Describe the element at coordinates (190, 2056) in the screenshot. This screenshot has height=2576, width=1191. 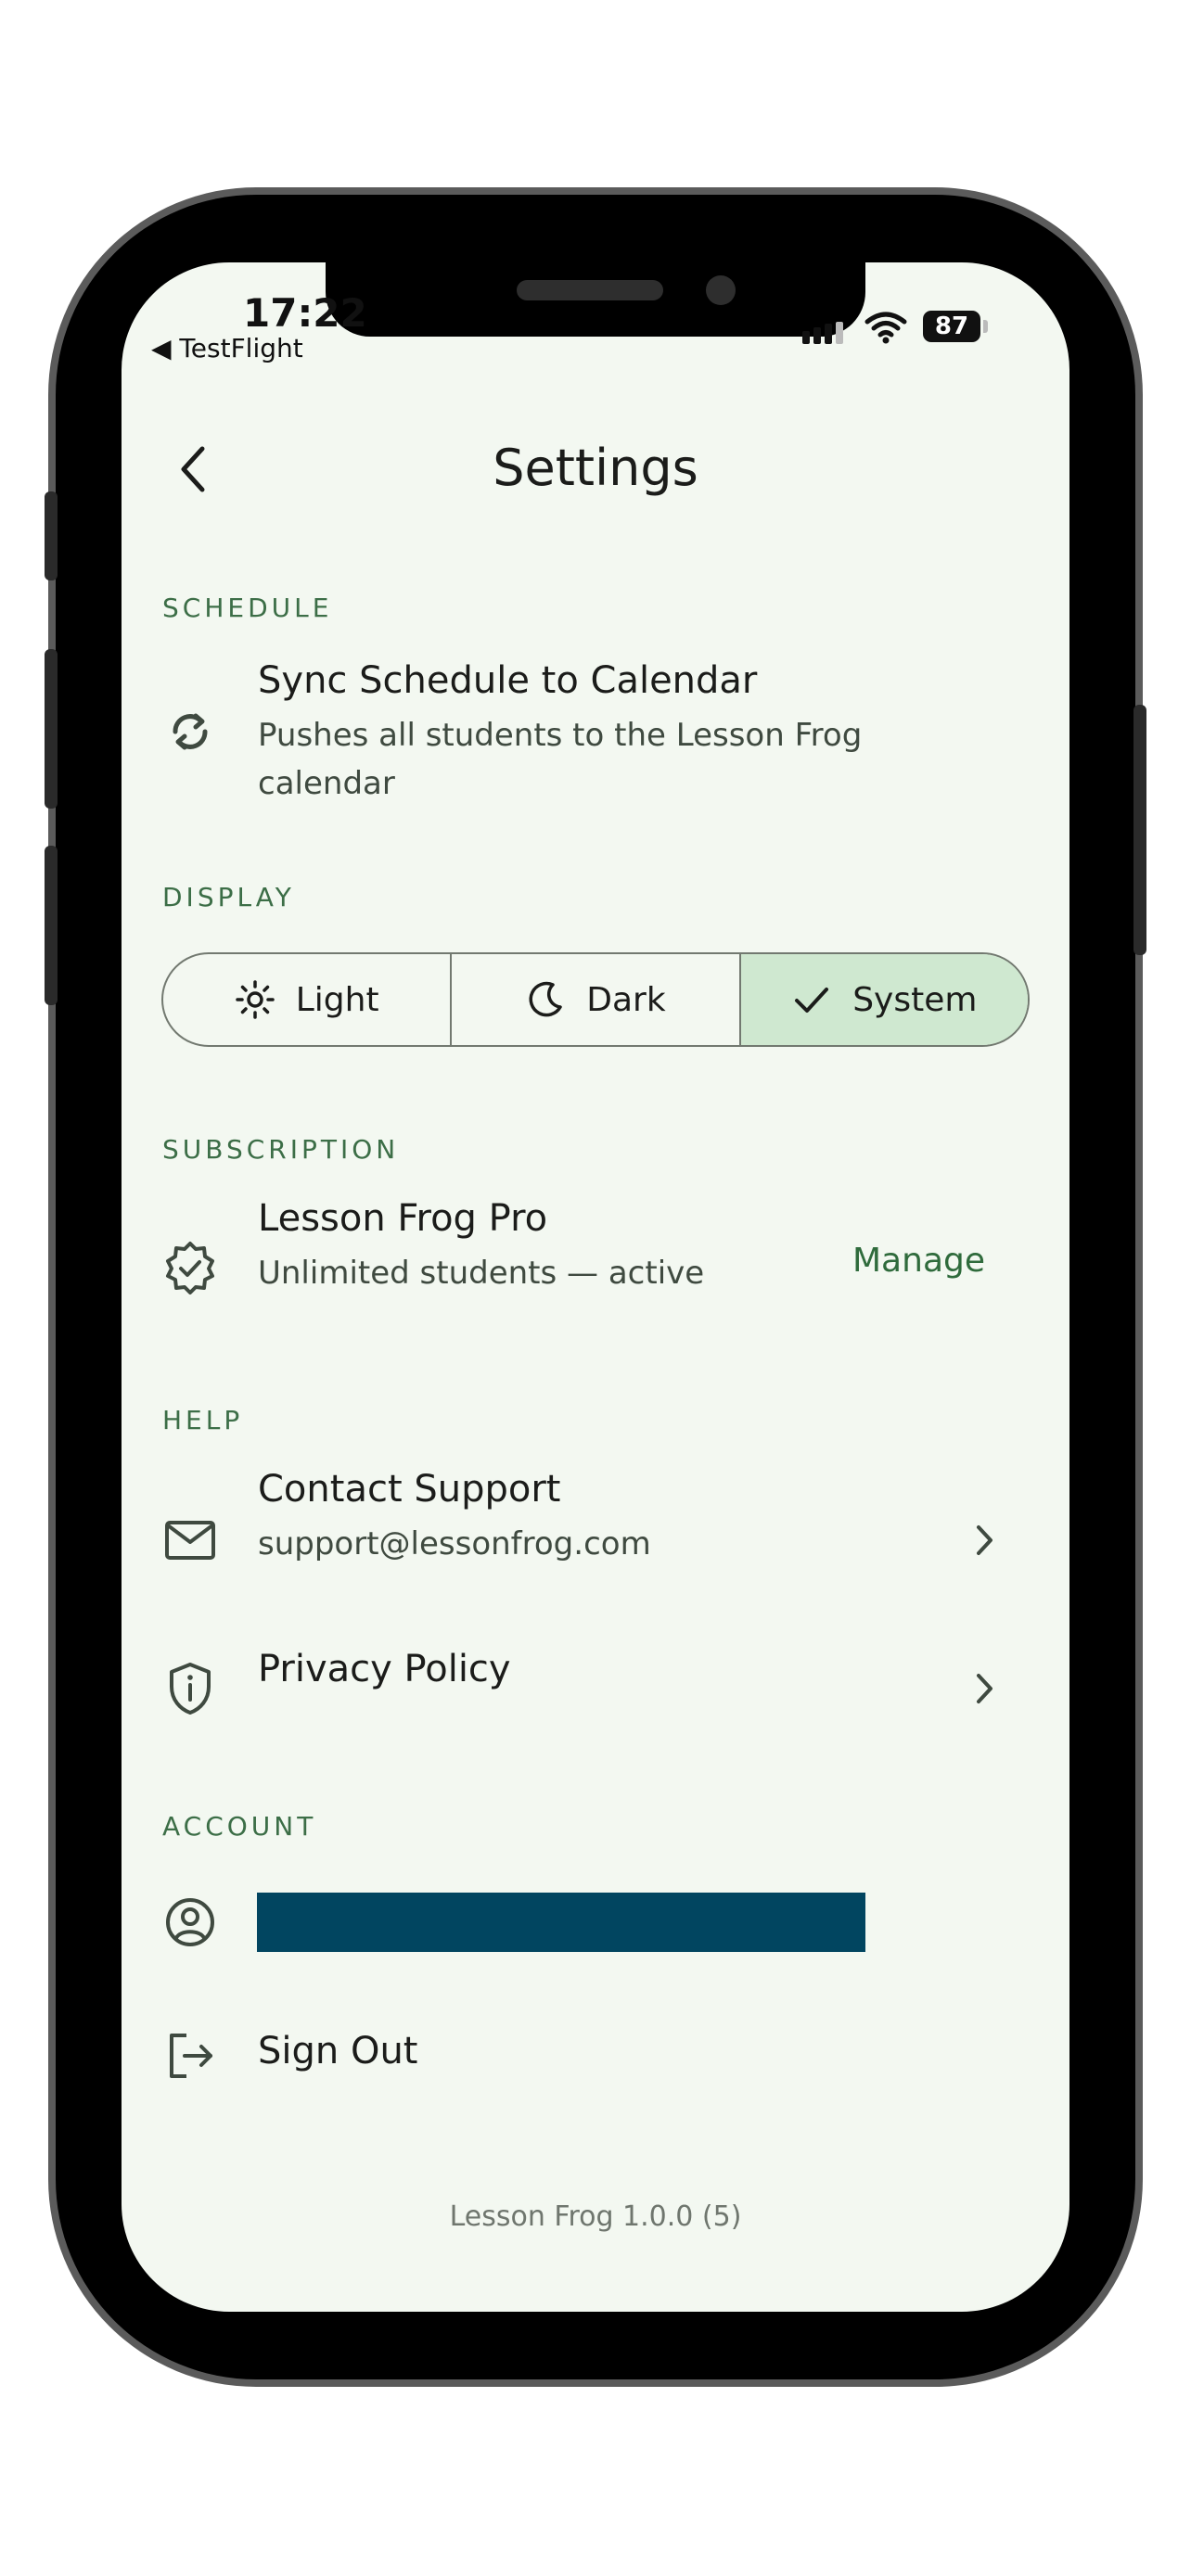
I see `logout-icon` at that location.